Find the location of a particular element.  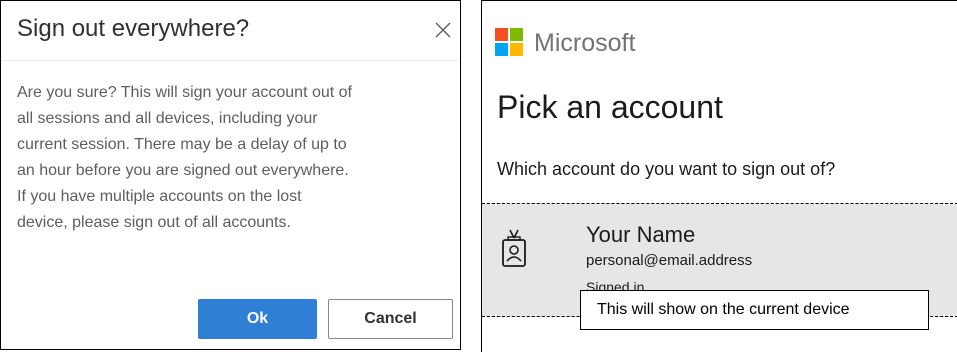

dialog-body-line: device, please sign out of all accounts. is located at coordinates (154, 222).